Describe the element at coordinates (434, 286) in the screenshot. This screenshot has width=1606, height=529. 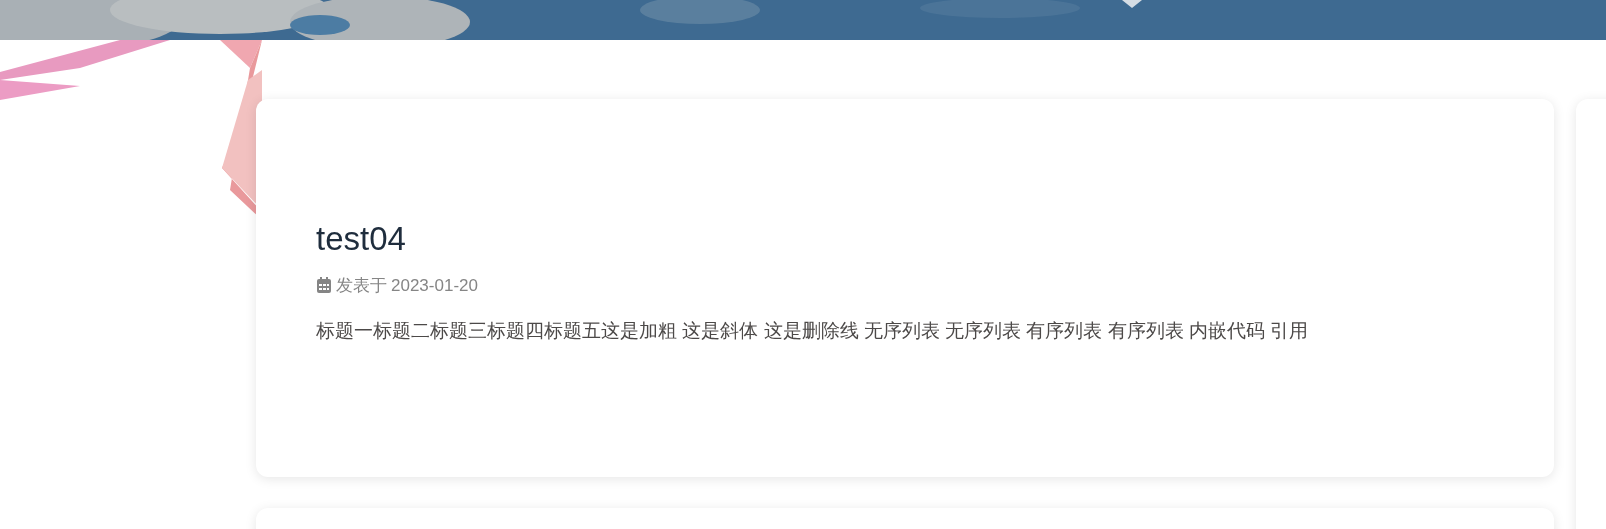
I see `post-date: 2023-01-20` at that location.